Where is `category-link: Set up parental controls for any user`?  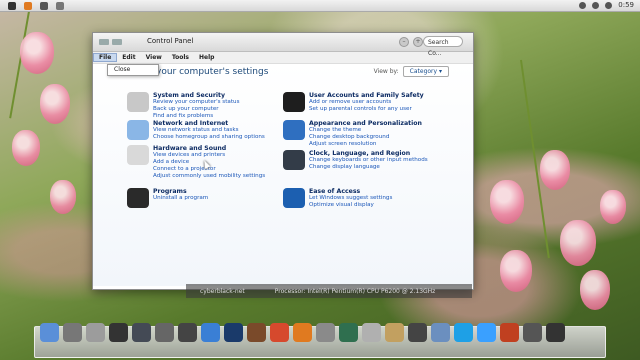 category-link: Set up parental controls for any user is located at coordinates (366, 109).